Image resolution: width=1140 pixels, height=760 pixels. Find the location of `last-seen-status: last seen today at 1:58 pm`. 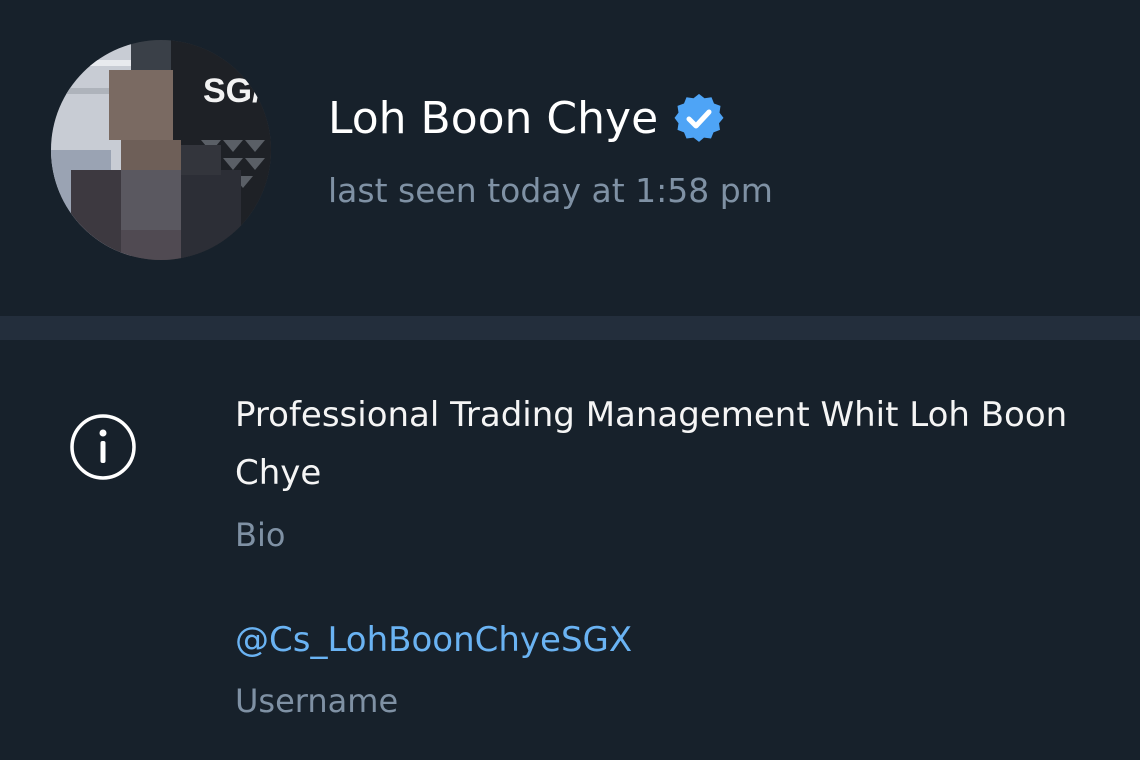

last-seen-status: last seen today at 1:58 pm is located at coordinates (550, 190).